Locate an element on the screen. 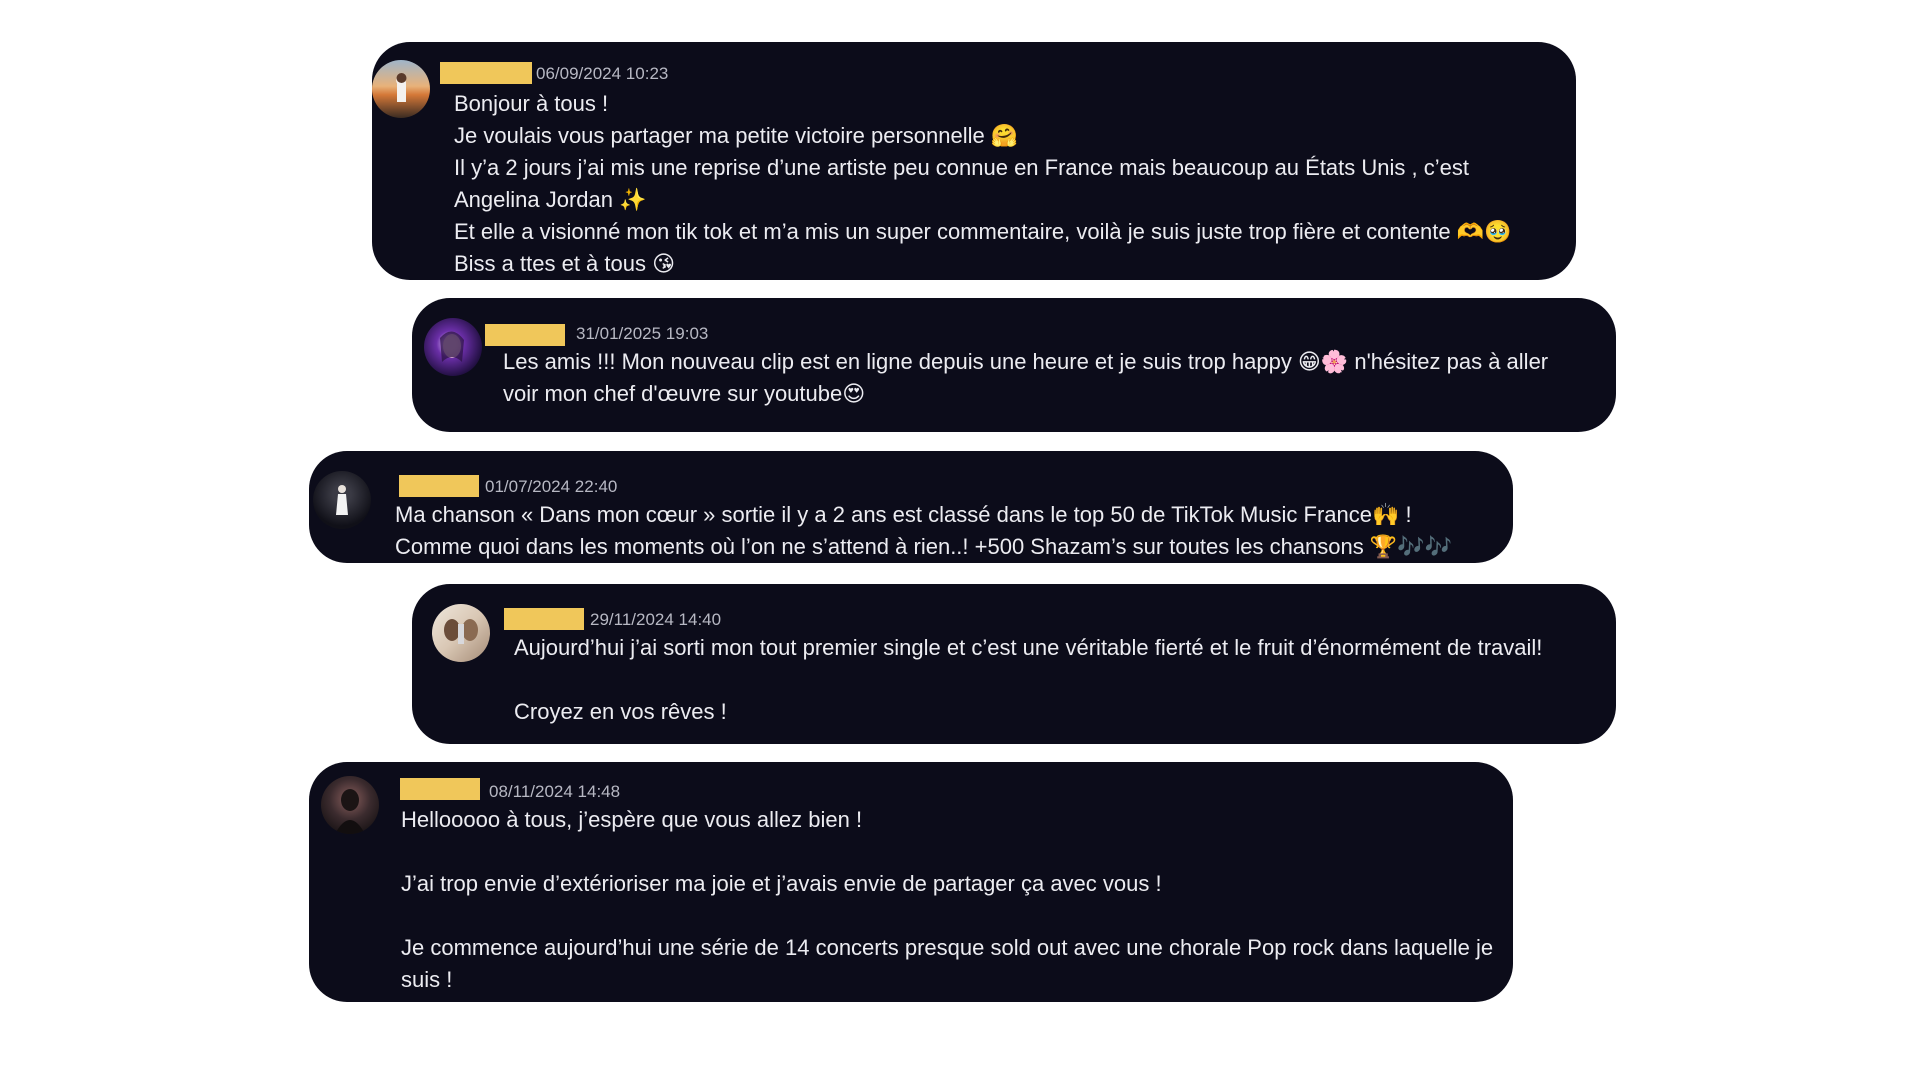 The width and height of the screenshot is (1920, 1080). stage-performer-avatar is located at coordinates (342, 500).